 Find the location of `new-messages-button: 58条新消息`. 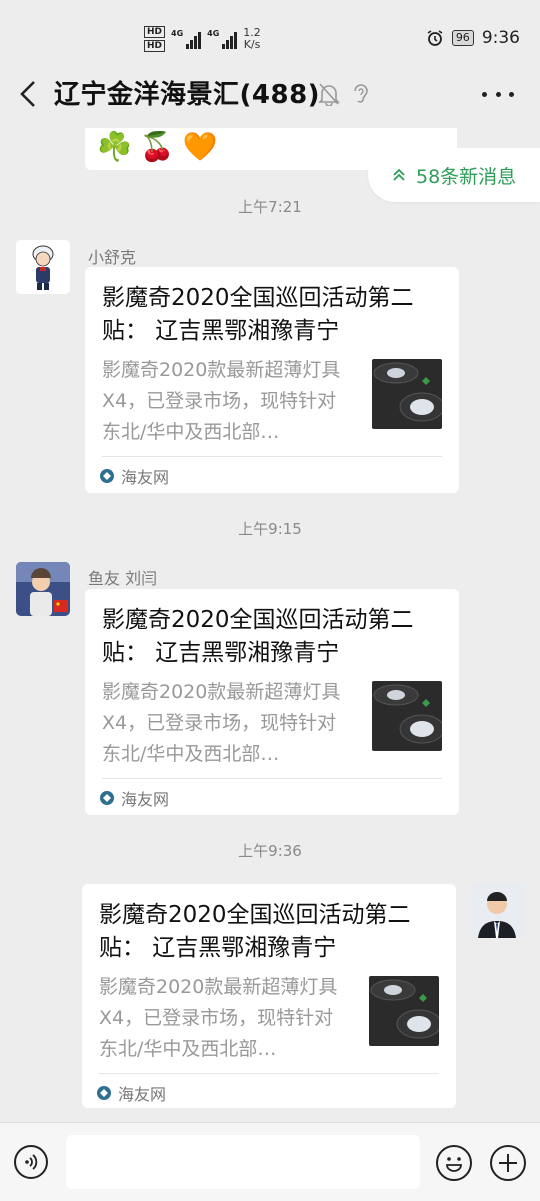

new-messages-button: 58条新消息 is located at coordinates (454, 175).